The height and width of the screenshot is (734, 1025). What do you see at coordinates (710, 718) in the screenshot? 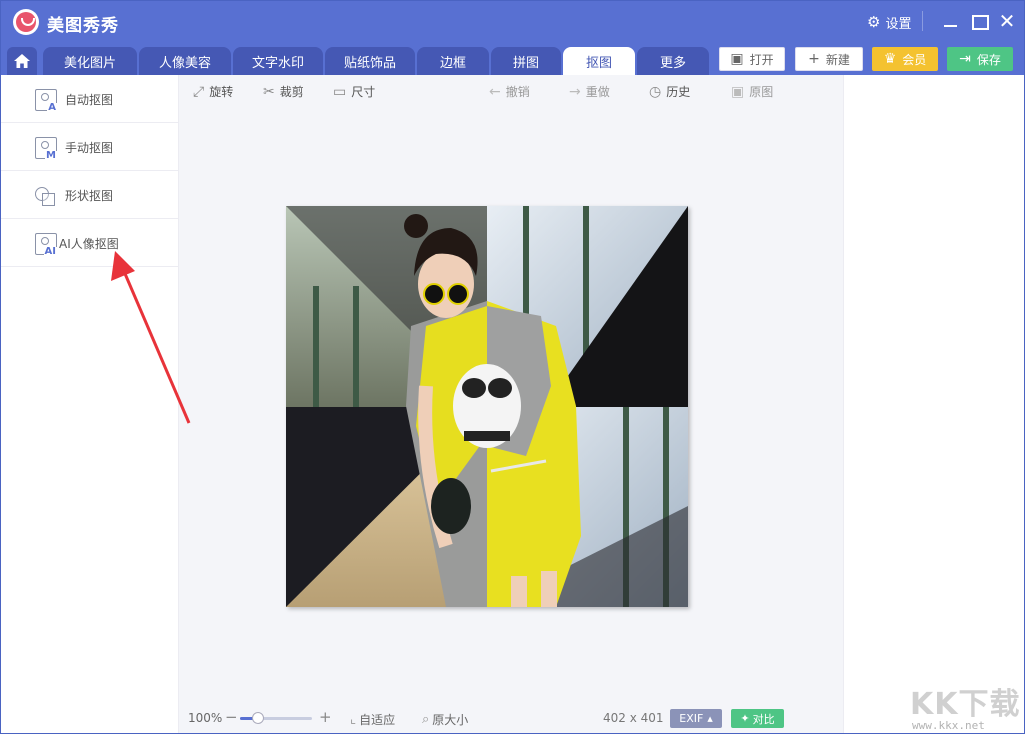
I see `triangle-up-icon: ▲` at bounding box center [710, 718].